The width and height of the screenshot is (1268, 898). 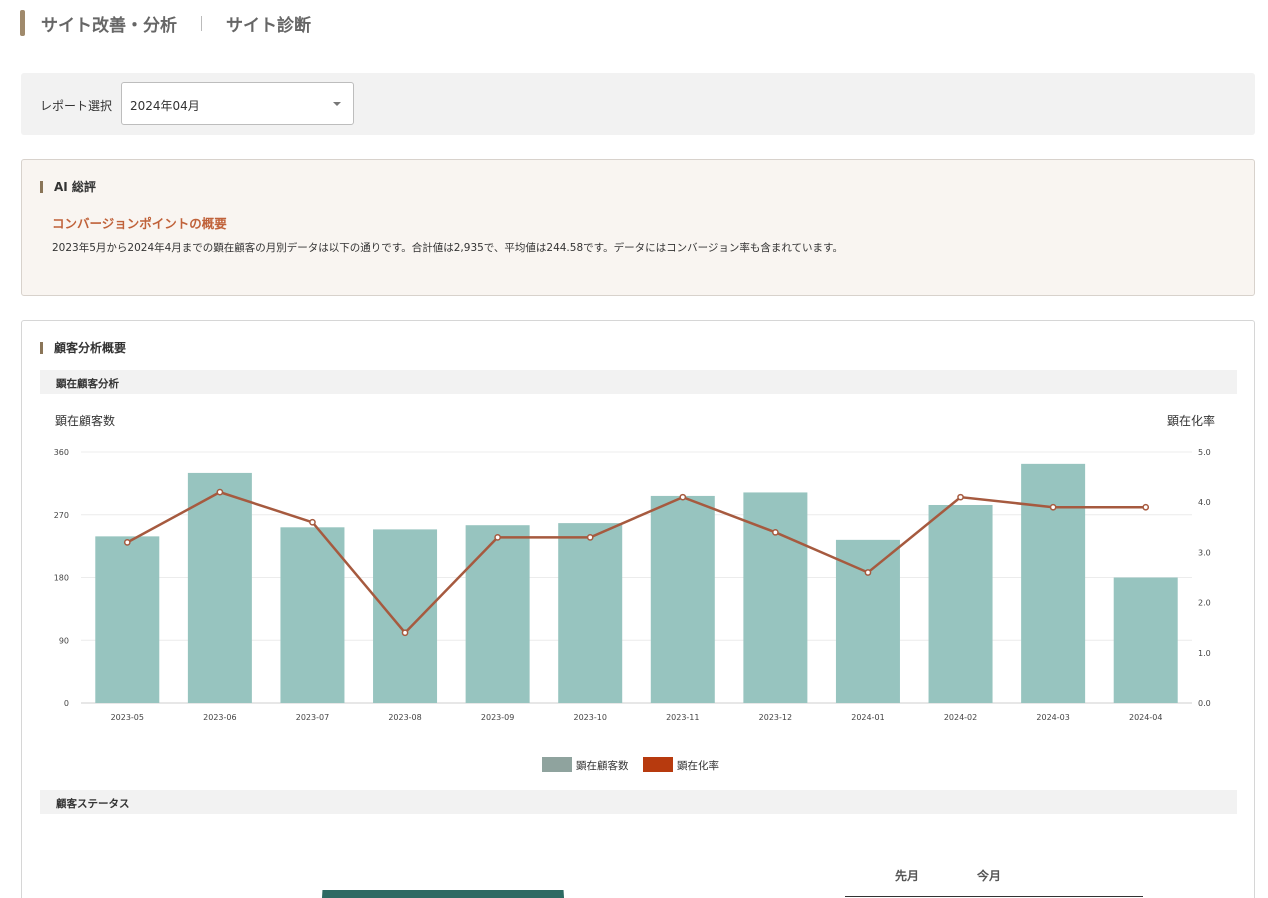 What do you see at coordinates (219, 717) in the screenshot?
I see `x-tick-label: 2023-06` at bounding box center [219, 717].